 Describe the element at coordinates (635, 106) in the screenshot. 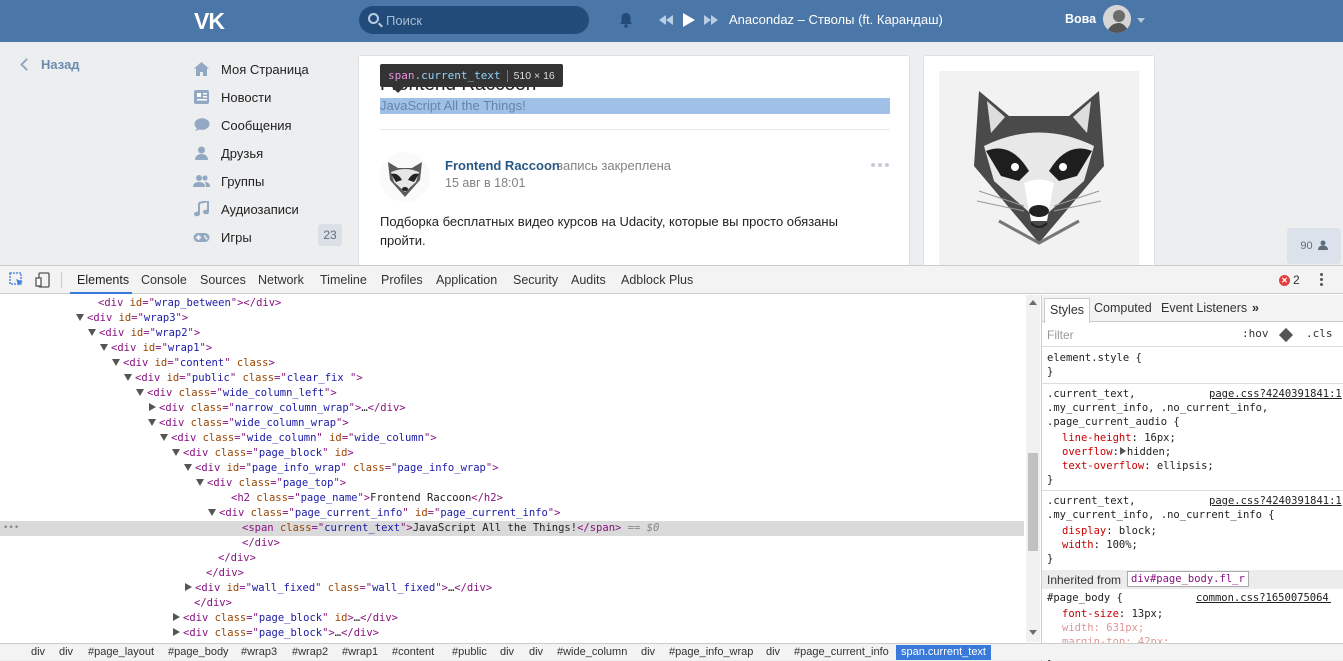

I see `page-status-text: JavaScript All the Things!` at that location.